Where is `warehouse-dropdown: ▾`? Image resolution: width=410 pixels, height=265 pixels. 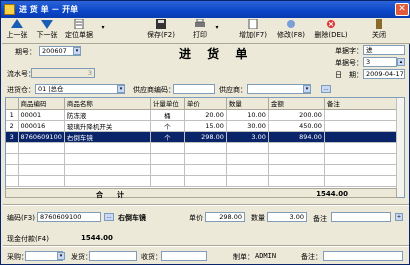 warehouse-dropdown: ▾ is located at coordinates (121, 89).